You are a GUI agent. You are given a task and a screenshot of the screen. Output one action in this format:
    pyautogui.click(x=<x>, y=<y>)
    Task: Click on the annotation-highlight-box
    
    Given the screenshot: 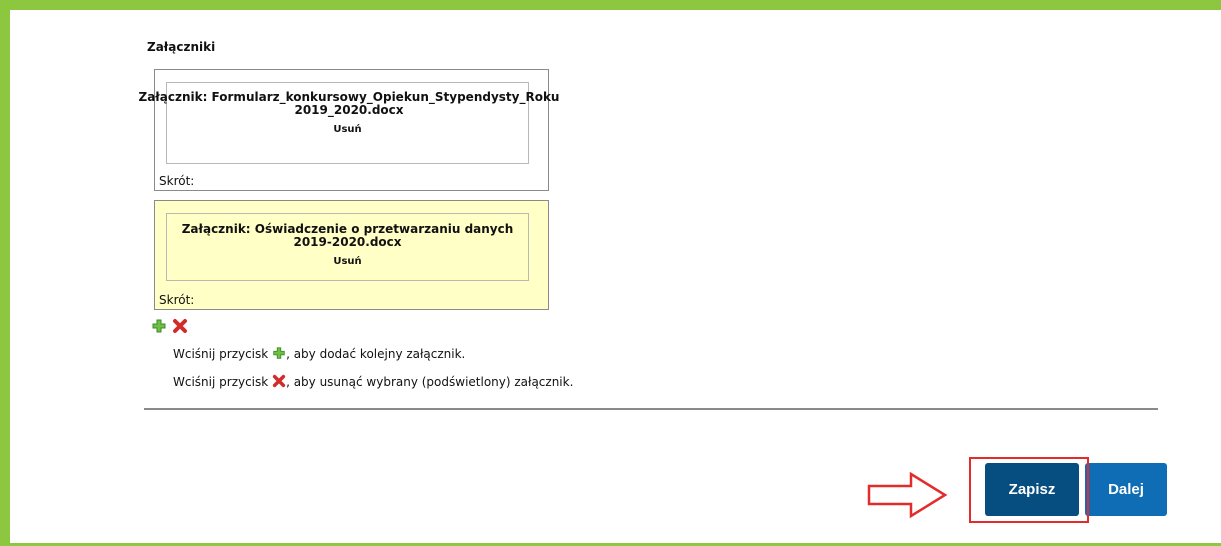 What is the action you would take?
    pyautogui.click(x=1029, y=490)
    